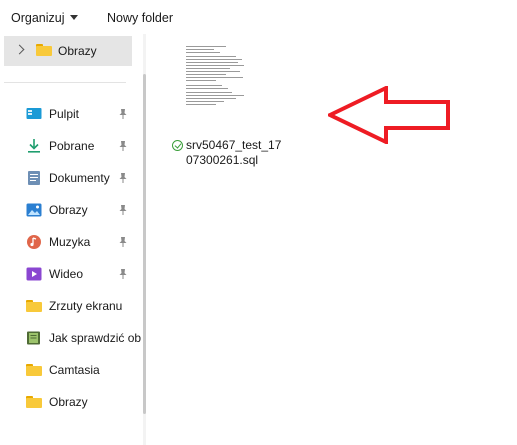  Describe the element at coordinates (258, 17) in the screenshot. I see `command-bar: Organizuj Nowy folder` at that location.